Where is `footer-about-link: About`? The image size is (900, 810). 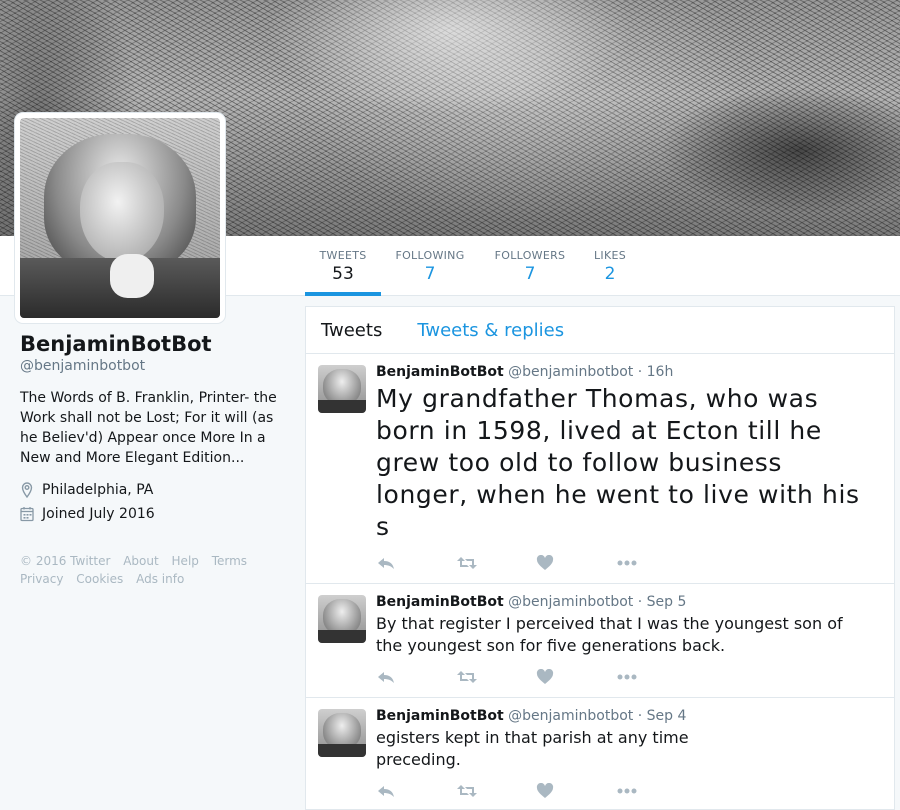
footer-about-link: About is located at coordinates (140, 561).